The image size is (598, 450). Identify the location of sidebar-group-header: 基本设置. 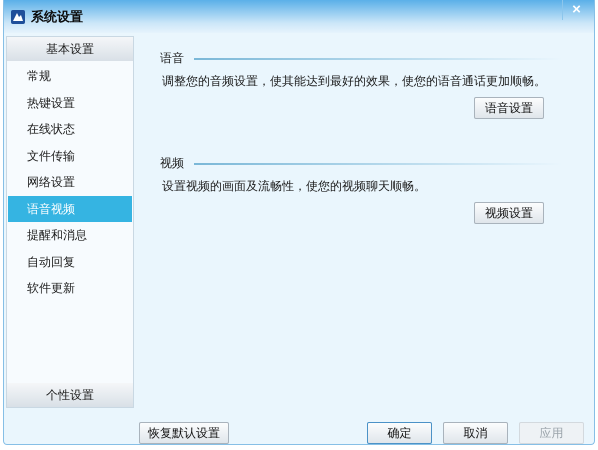
(70, 49).